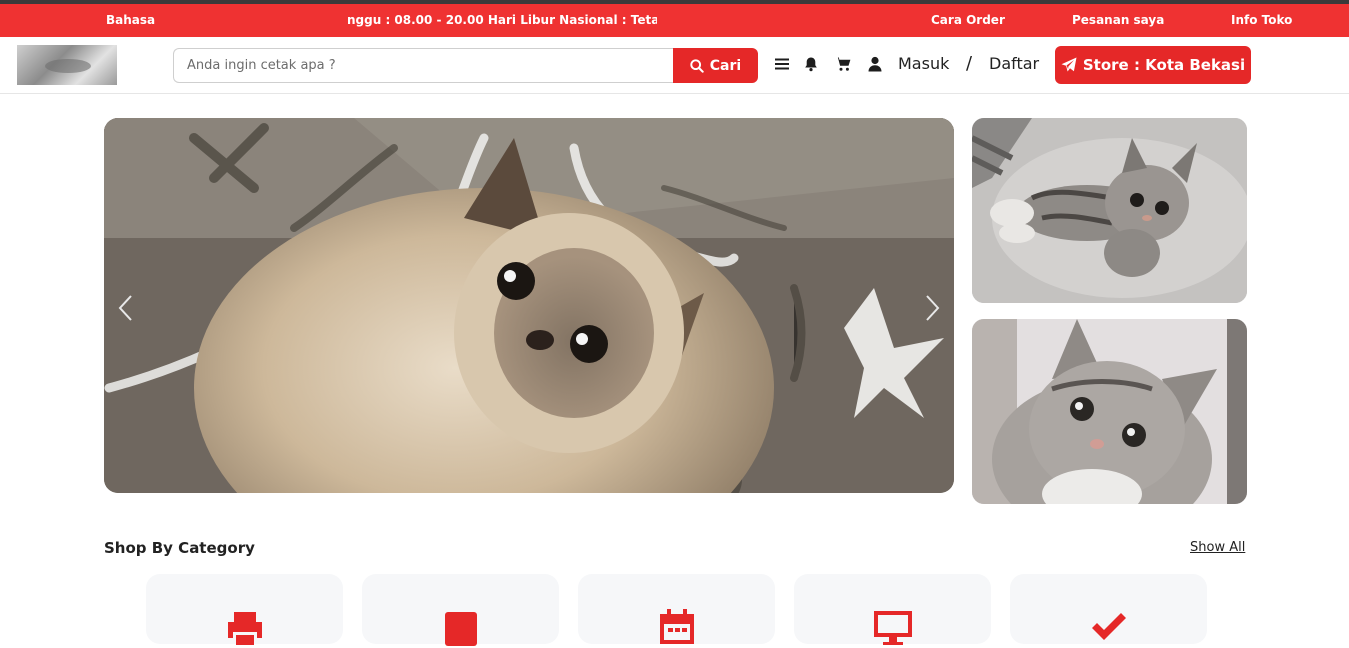 This screenshot has height=648, width=1349. I want to click on login-link: Masuk, so click(923, 63).